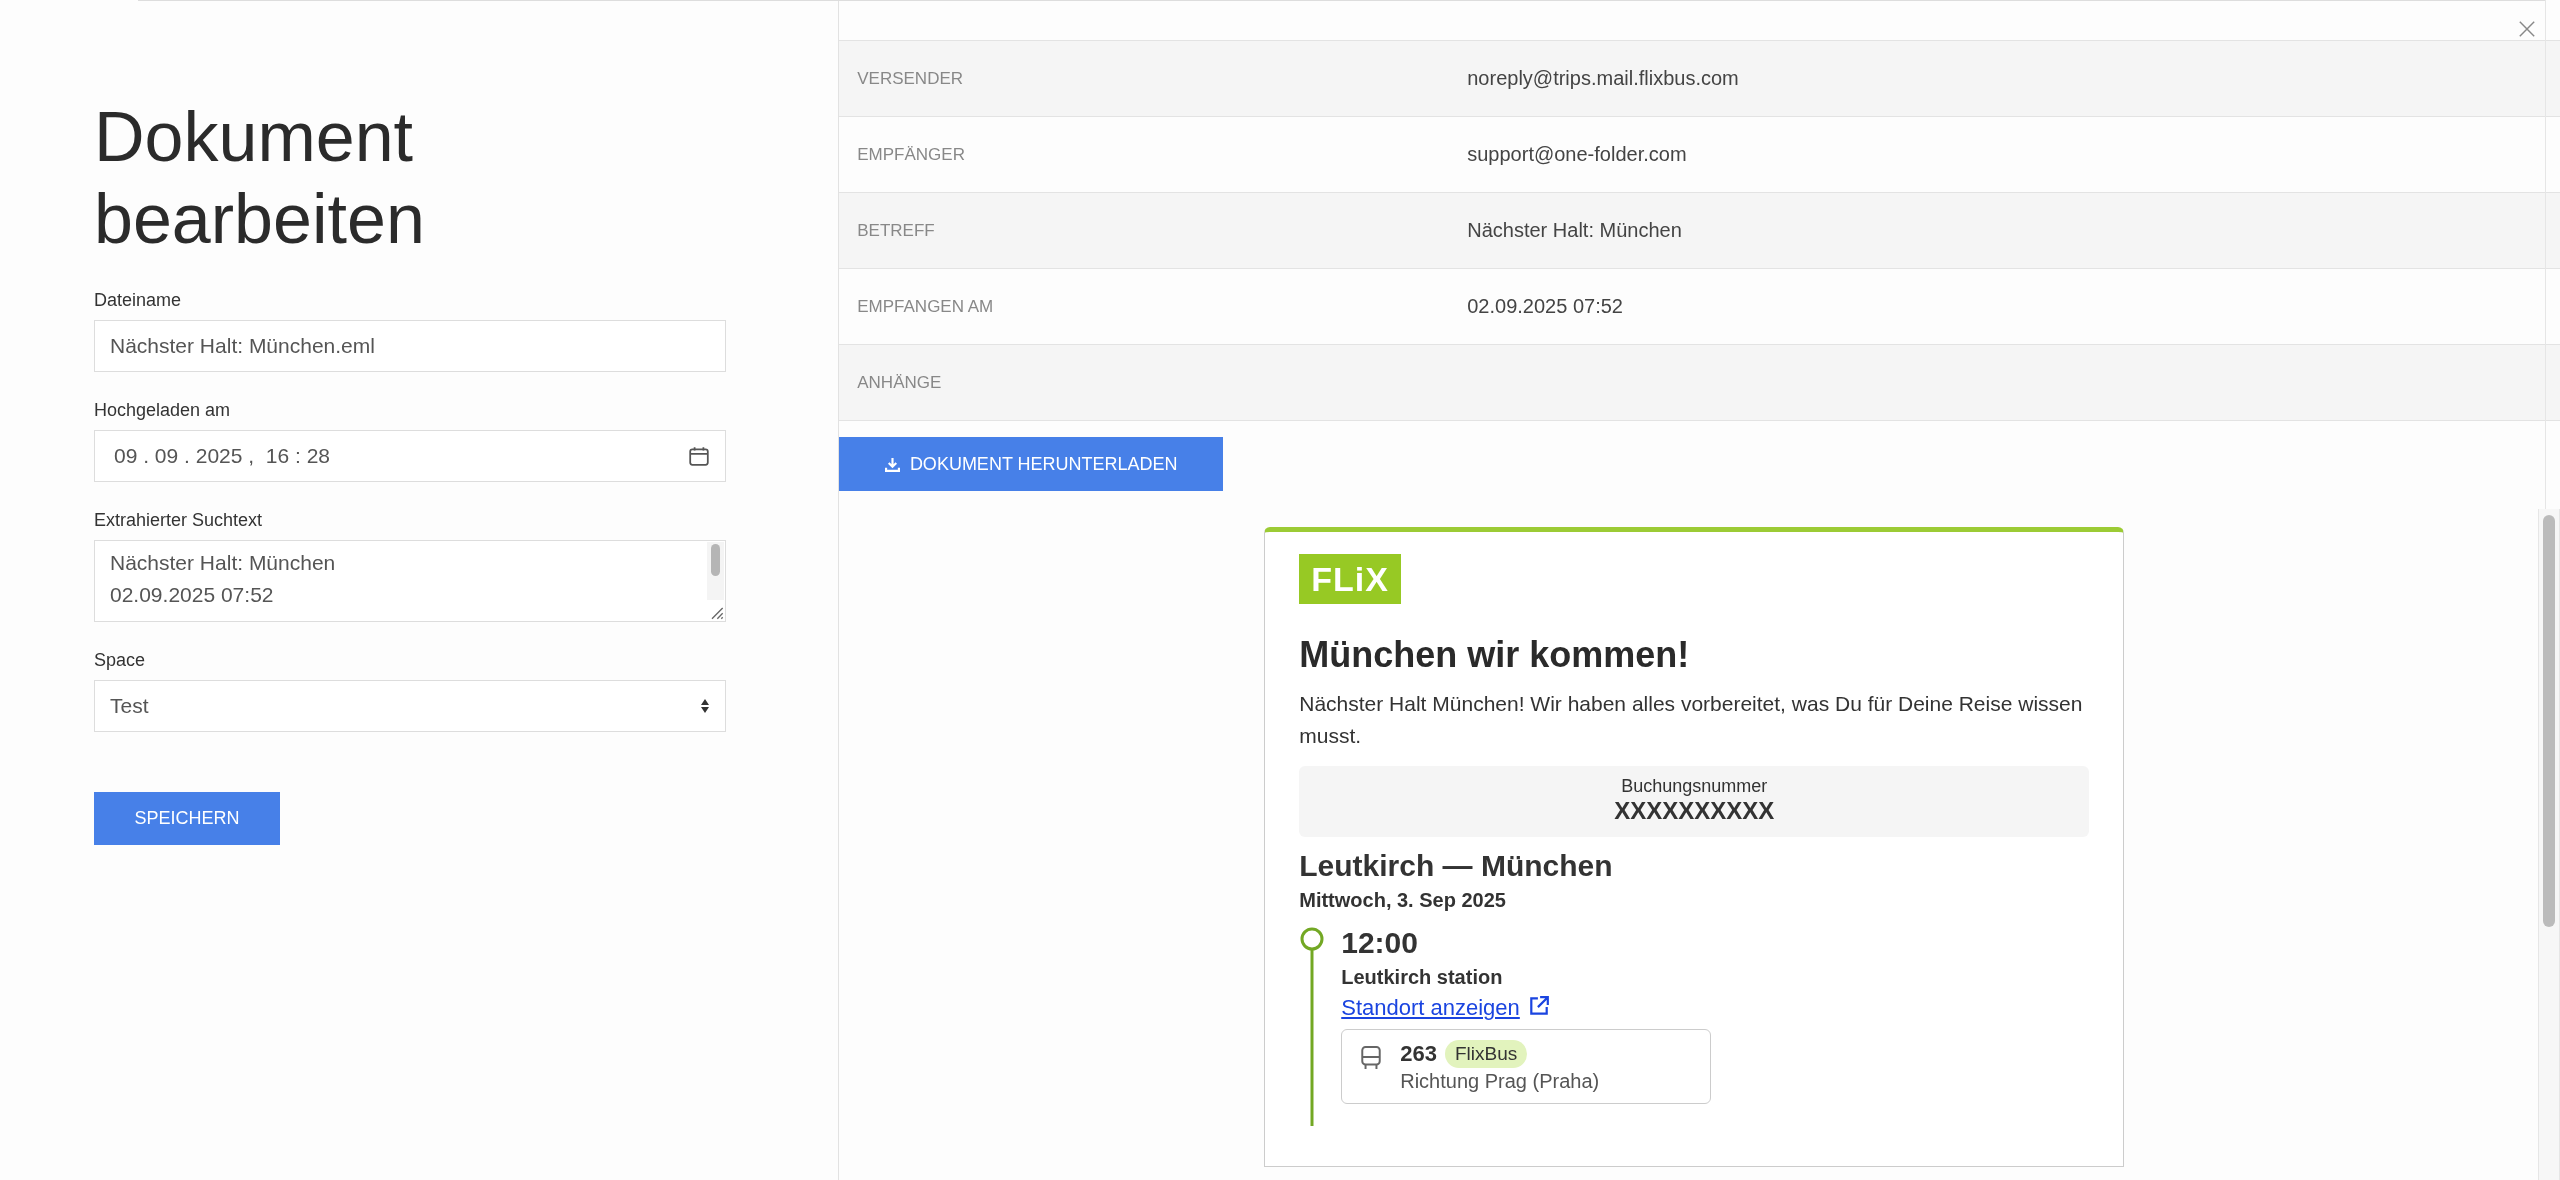 This screenshot has width=2560, height=1180. Describe the element at coordinates (1545, 306) in the screenshot. I see `field-value: 02.09.2025 07:52` at that location.